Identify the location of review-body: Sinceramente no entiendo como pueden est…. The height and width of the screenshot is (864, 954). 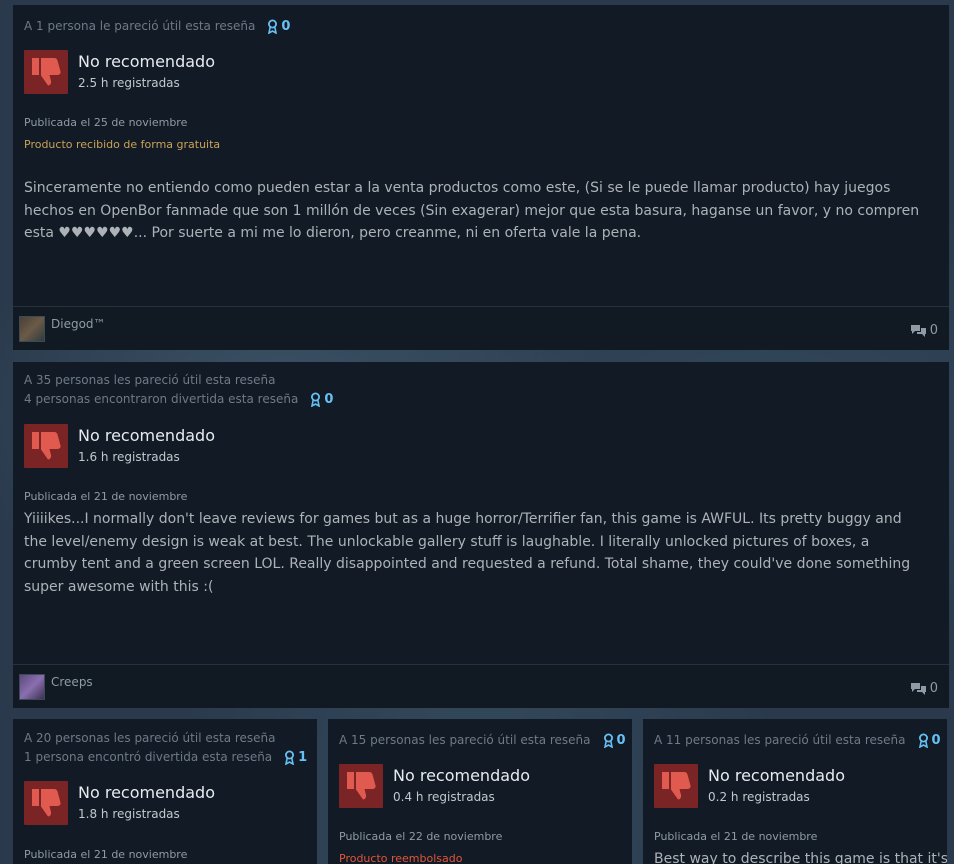
(472, 210).